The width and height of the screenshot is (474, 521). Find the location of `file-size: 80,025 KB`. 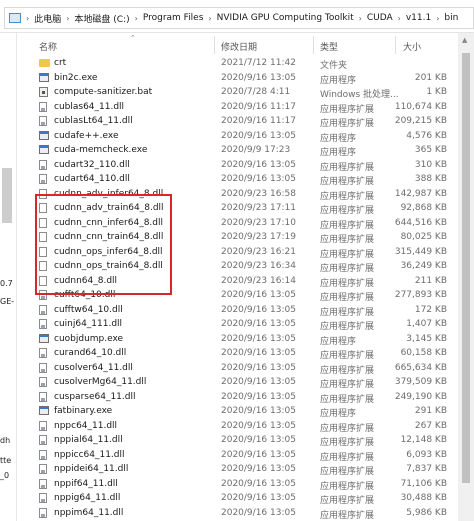

file-size: 80,025 KB is located at coordinates (423, 237).